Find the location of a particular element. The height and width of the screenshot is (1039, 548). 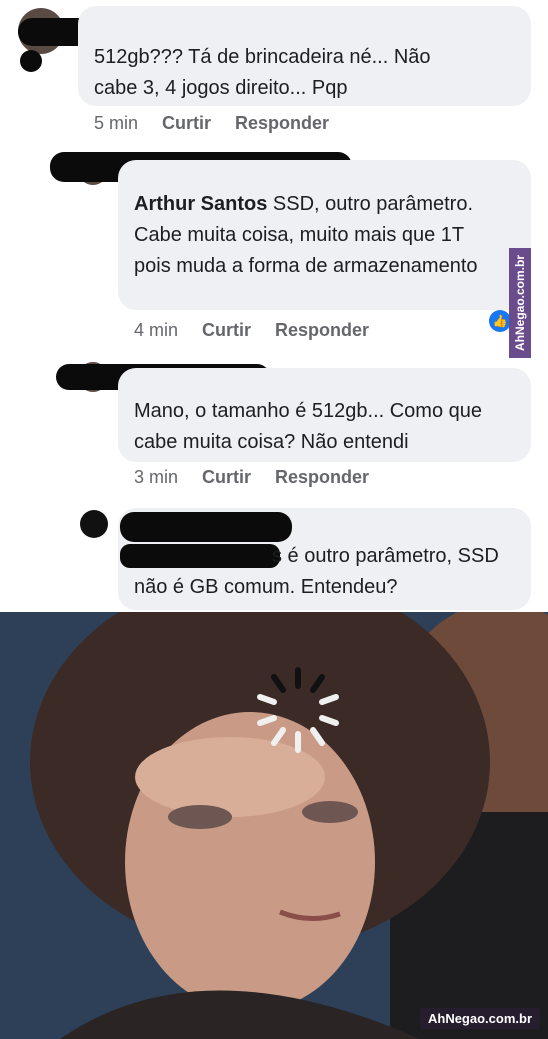

timestamp: 4 min is located at coordinates (156, 330).